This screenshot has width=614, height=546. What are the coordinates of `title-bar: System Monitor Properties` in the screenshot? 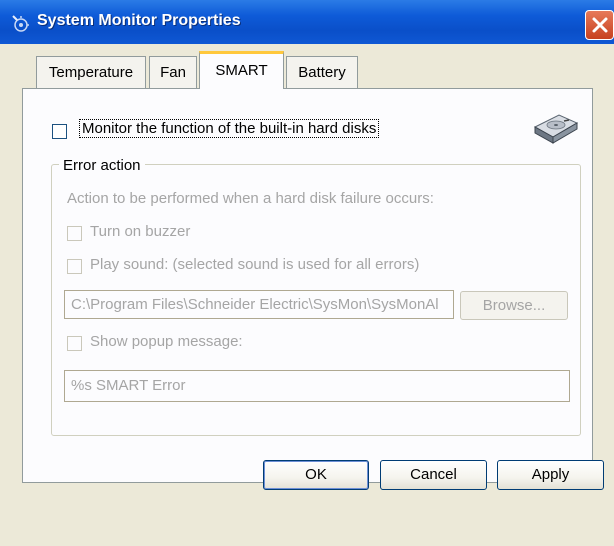 It's located at (307, 22).